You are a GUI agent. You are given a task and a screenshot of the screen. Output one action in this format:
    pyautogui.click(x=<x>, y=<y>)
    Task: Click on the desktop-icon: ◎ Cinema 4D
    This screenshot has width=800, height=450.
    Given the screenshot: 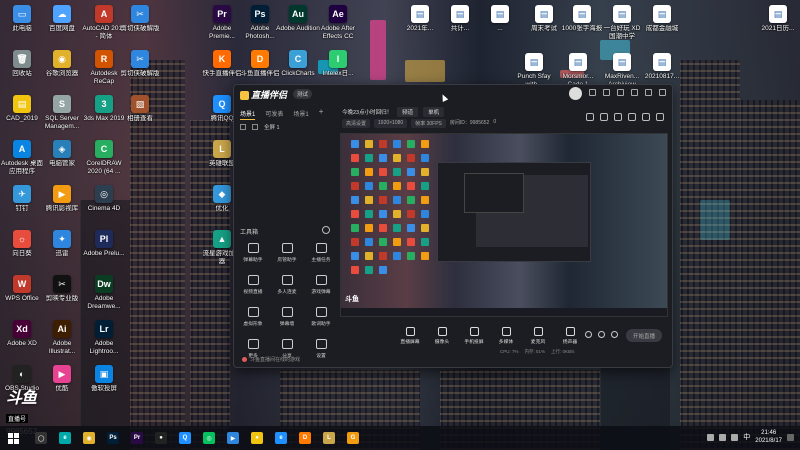 What is the action you would take?
    pyautogui.click(x=104, y=204)
    